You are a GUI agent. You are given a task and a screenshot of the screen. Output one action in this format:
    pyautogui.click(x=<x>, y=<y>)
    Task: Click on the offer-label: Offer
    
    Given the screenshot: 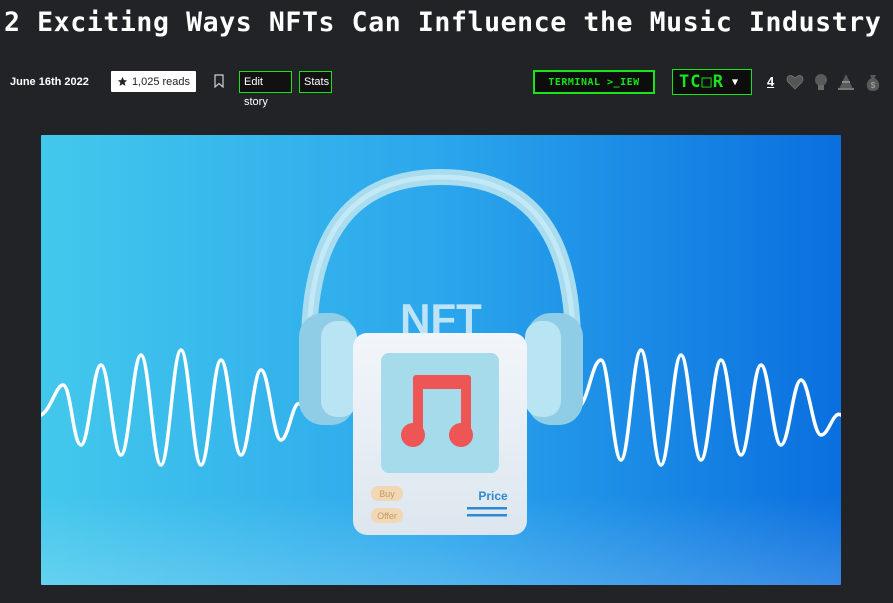 What is the action you would take?
    pyautogui.click(x=387, y=516)
    